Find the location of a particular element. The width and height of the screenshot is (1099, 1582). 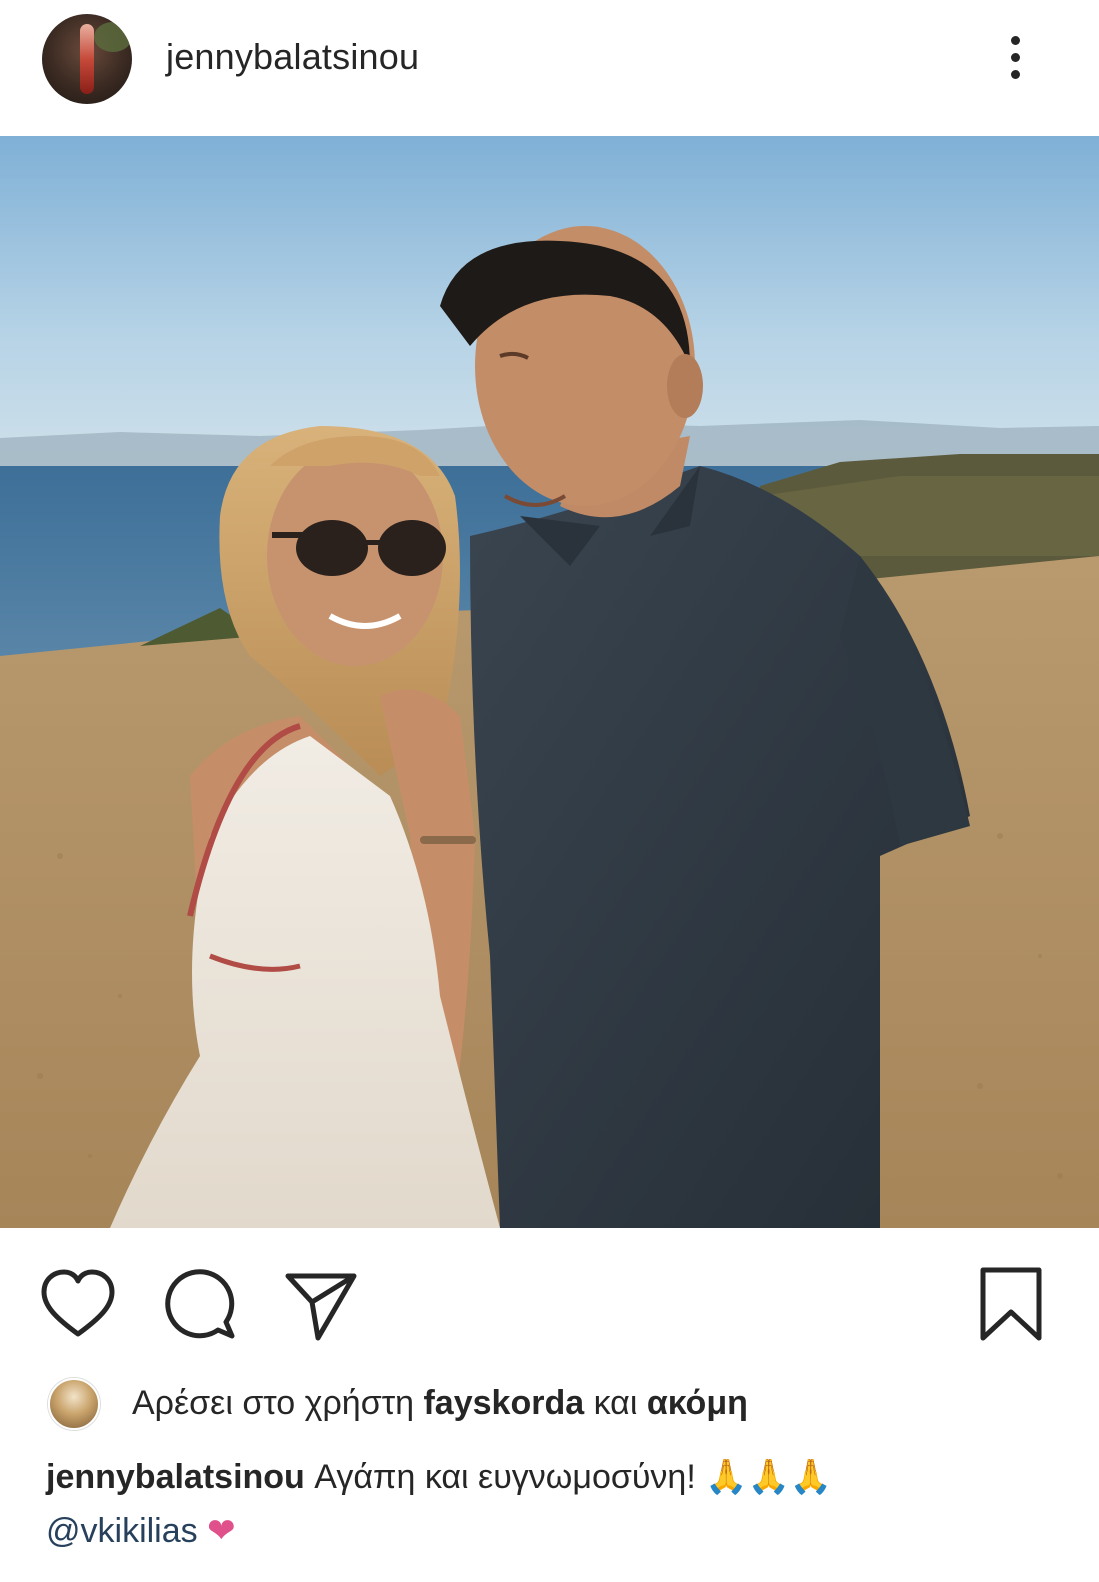

liker-avatar is located at coordinates (74, 1404).